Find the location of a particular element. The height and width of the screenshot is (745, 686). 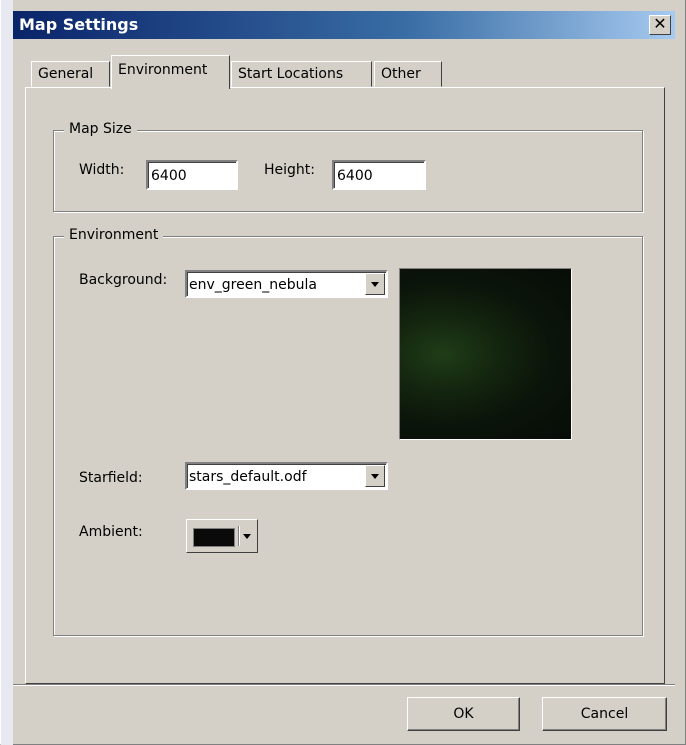

height-field: 6400 is located at coordinates (379, 175).